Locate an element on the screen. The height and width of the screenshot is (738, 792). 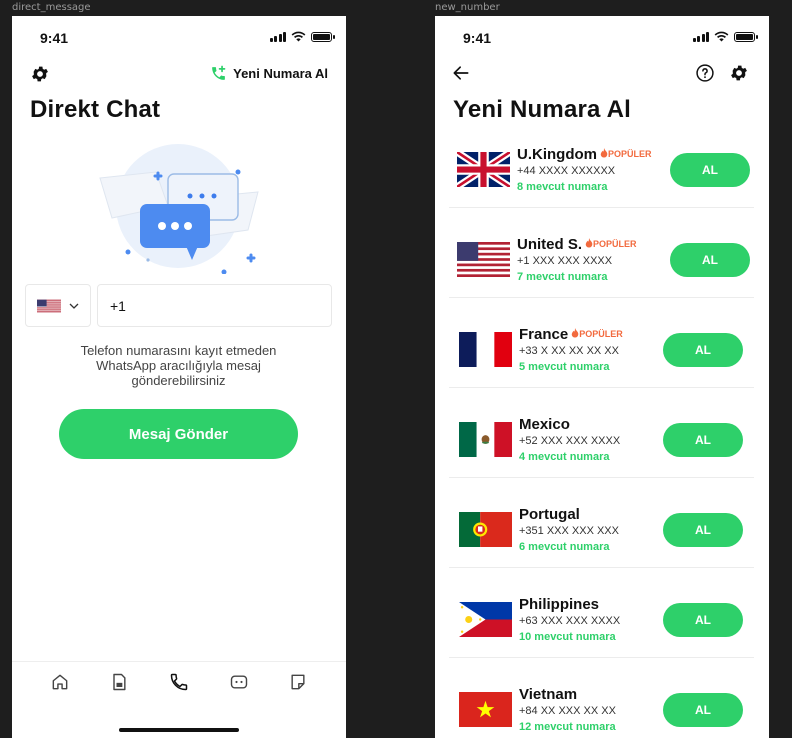
portugal-flag-icon is located at coordinates (485, 529).